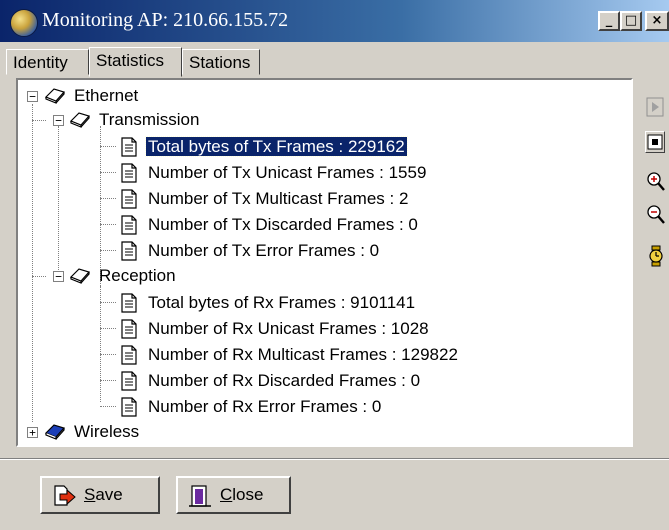 This screenshot has height=530, width=669. I want to click on tx-total-bytes-item: Total bytes of Tx Frames : 229162, so click(263, 146).